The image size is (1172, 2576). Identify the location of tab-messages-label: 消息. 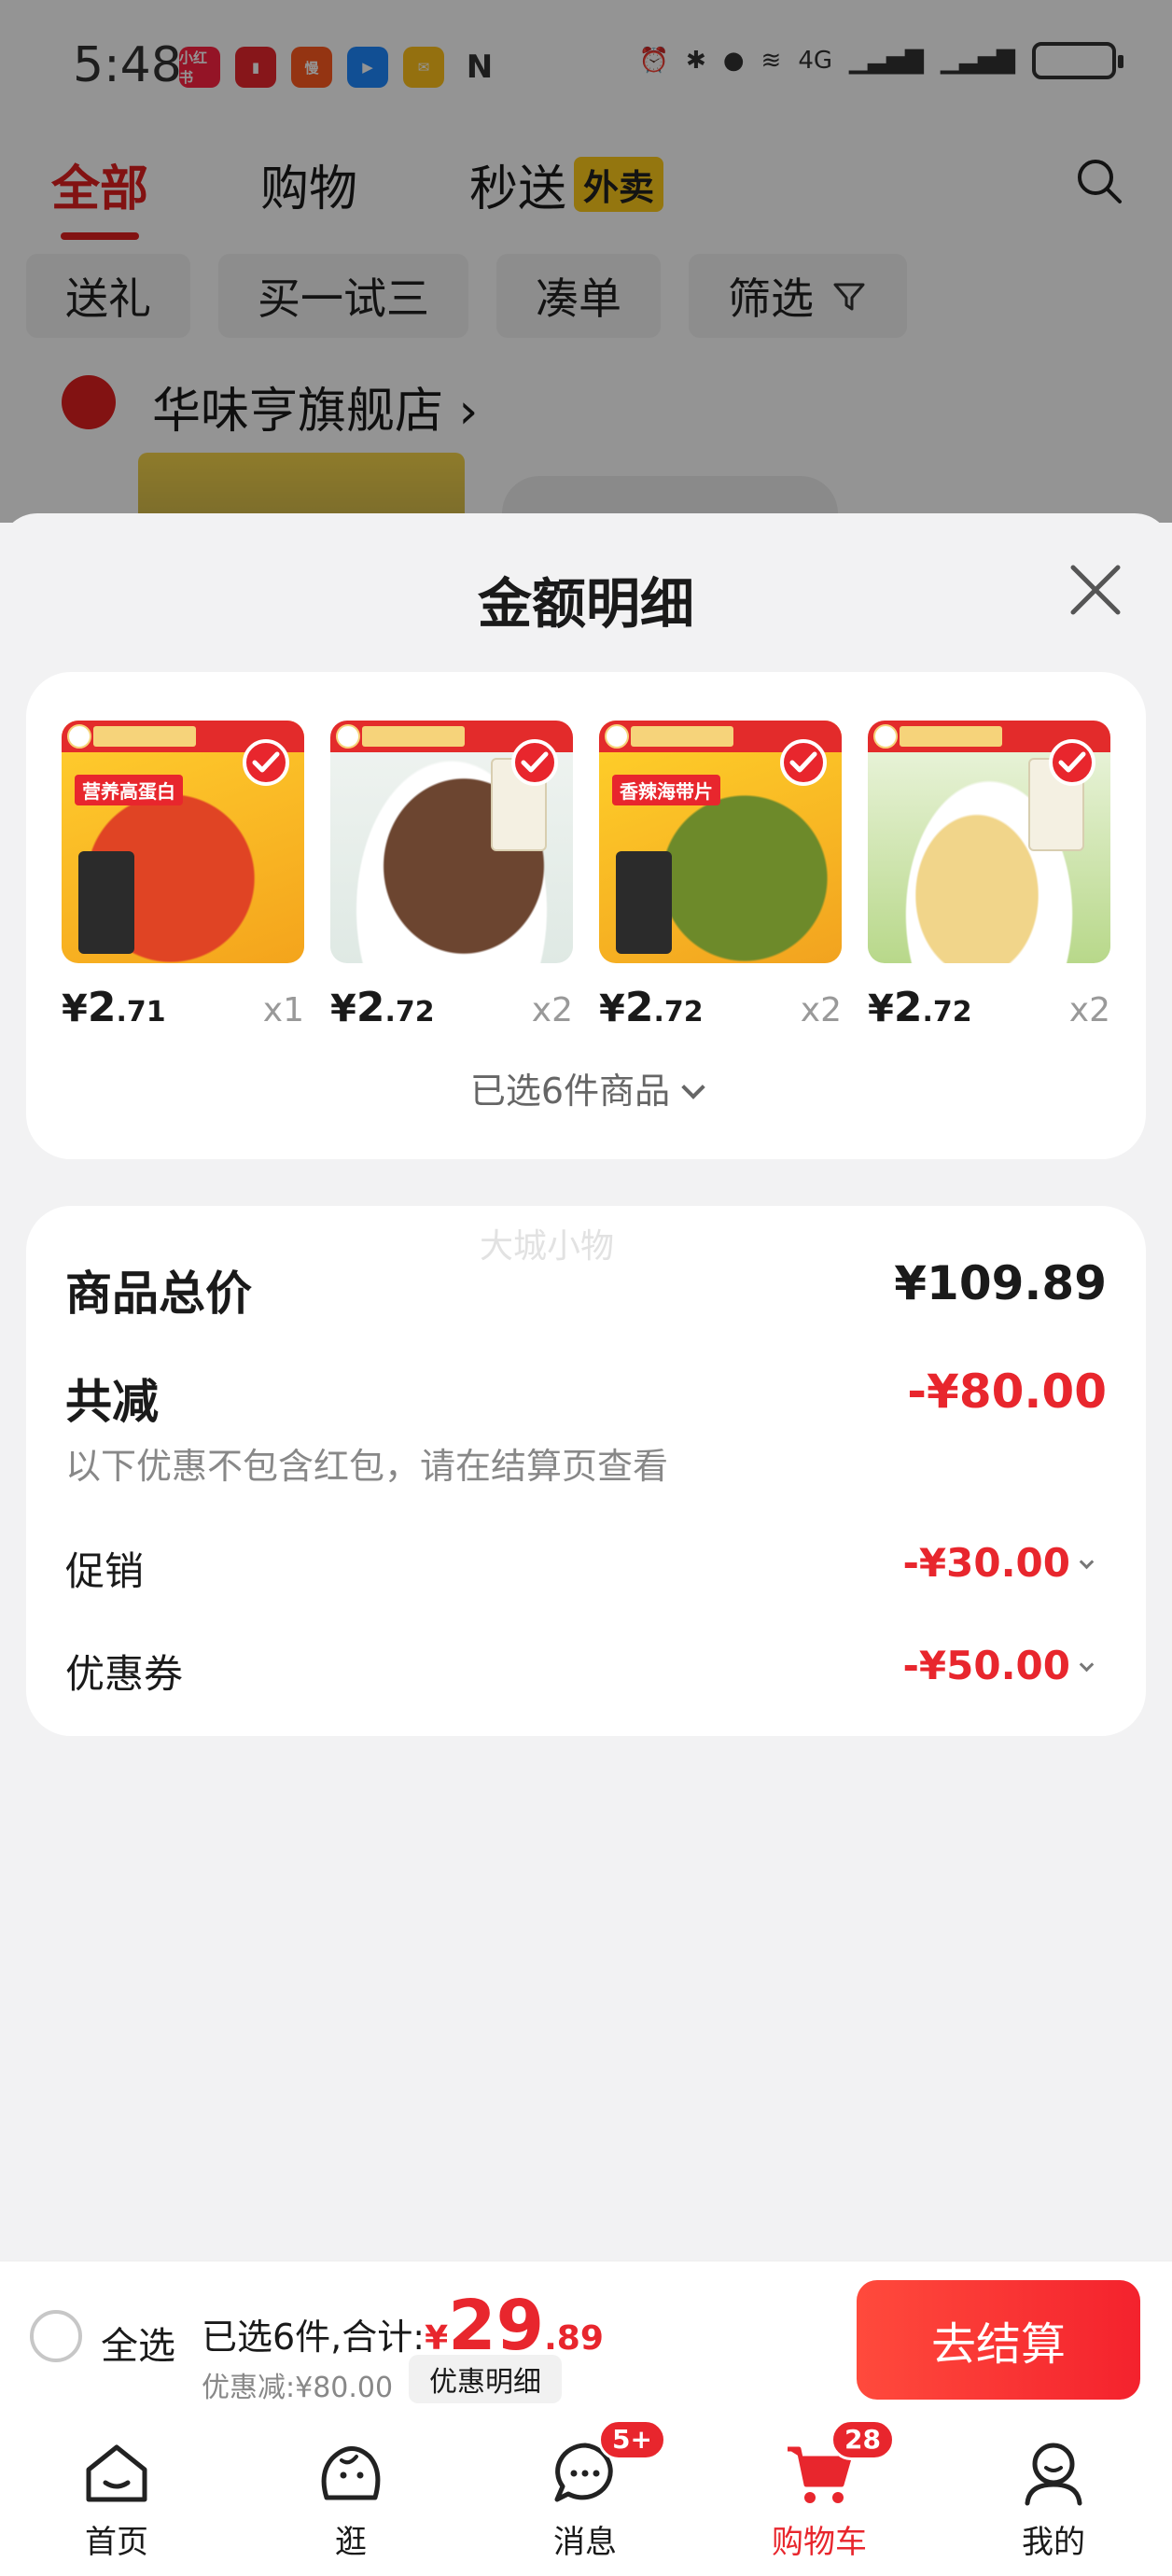
(585, 2542).